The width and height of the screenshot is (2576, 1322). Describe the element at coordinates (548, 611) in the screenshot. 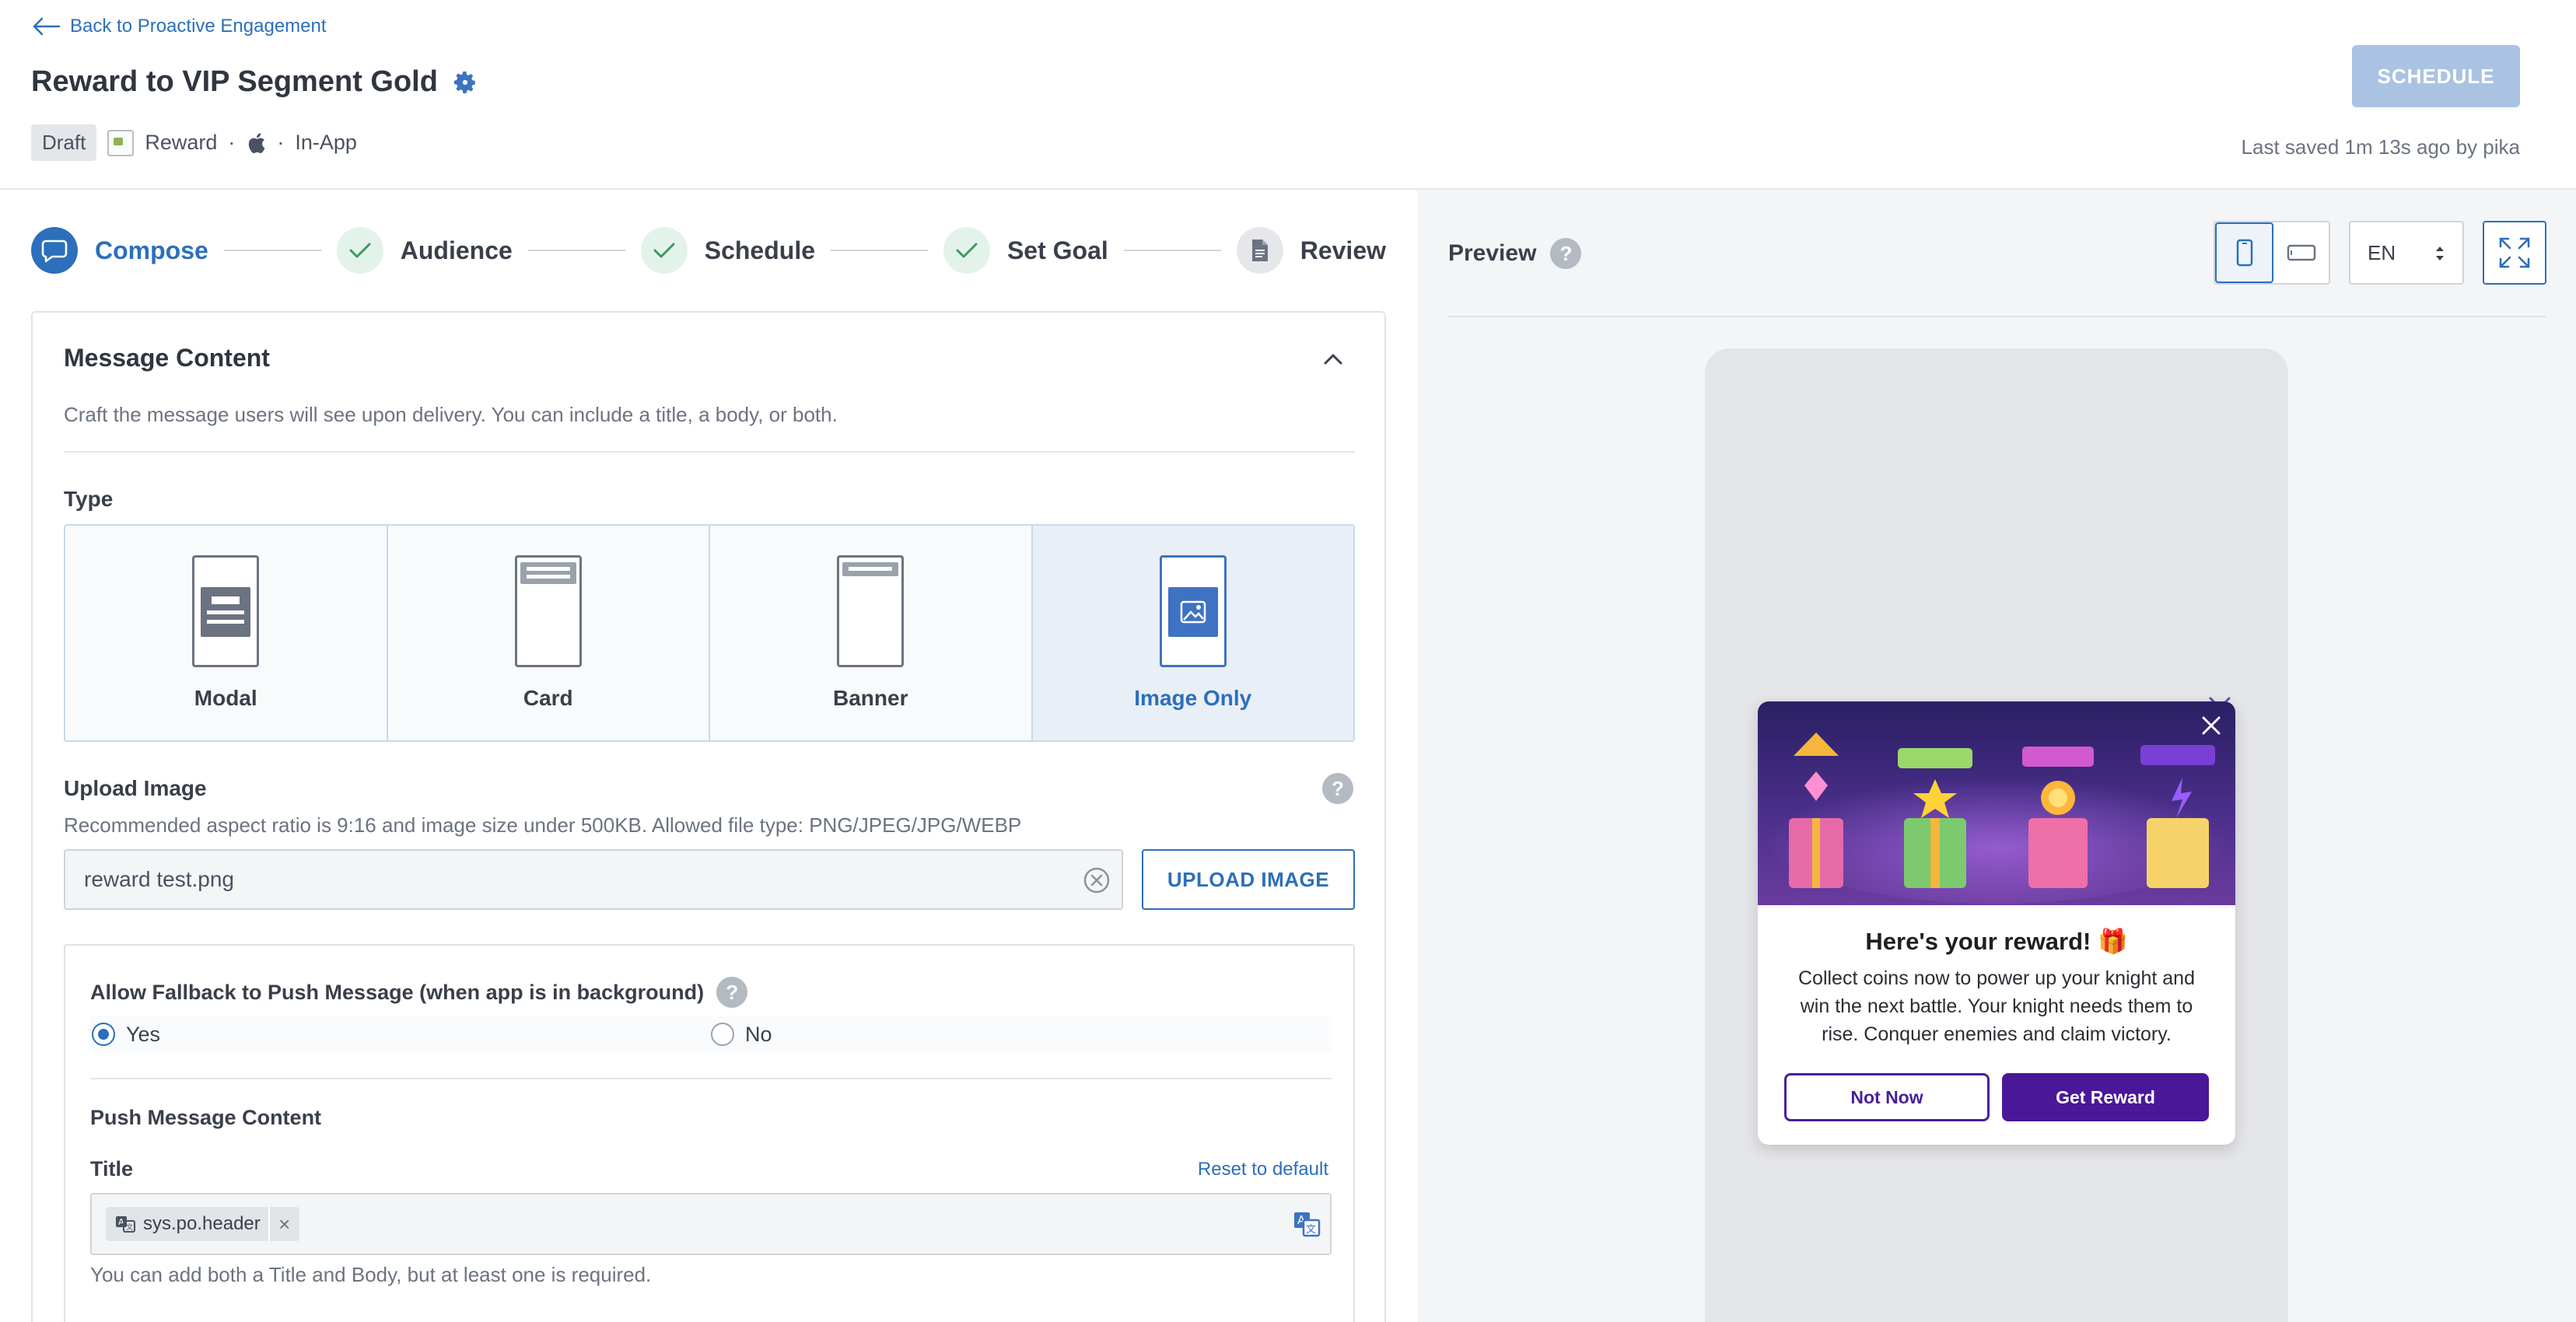

I see `card-layout-icon` at that location.